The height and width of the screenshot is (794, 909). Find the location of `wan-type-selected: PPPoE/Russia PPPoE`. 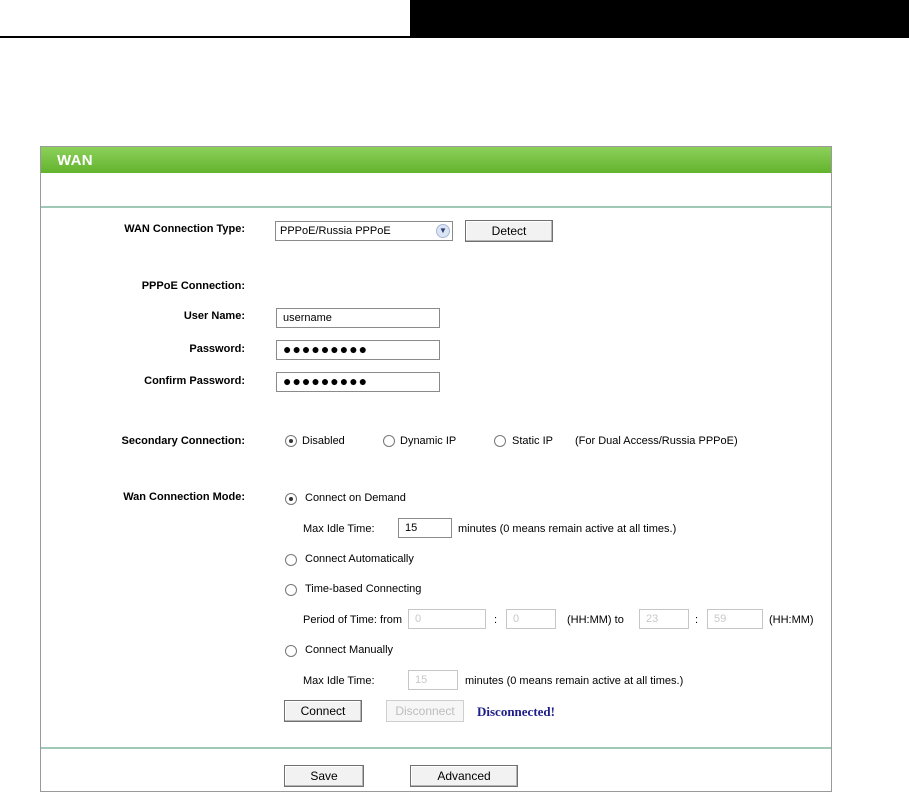

wan-type-selected: PPPoE/Russia PPPoE is located at coordinates (335, 231).